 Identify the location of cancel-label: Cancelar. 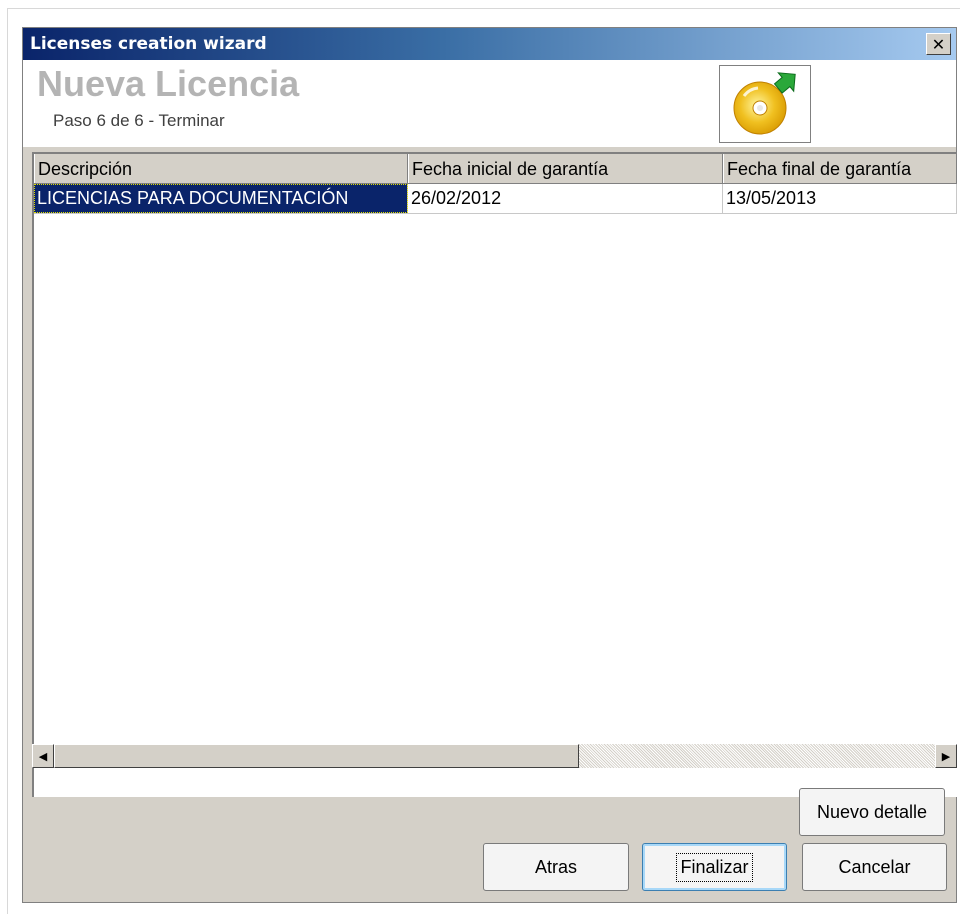
(874, 866).